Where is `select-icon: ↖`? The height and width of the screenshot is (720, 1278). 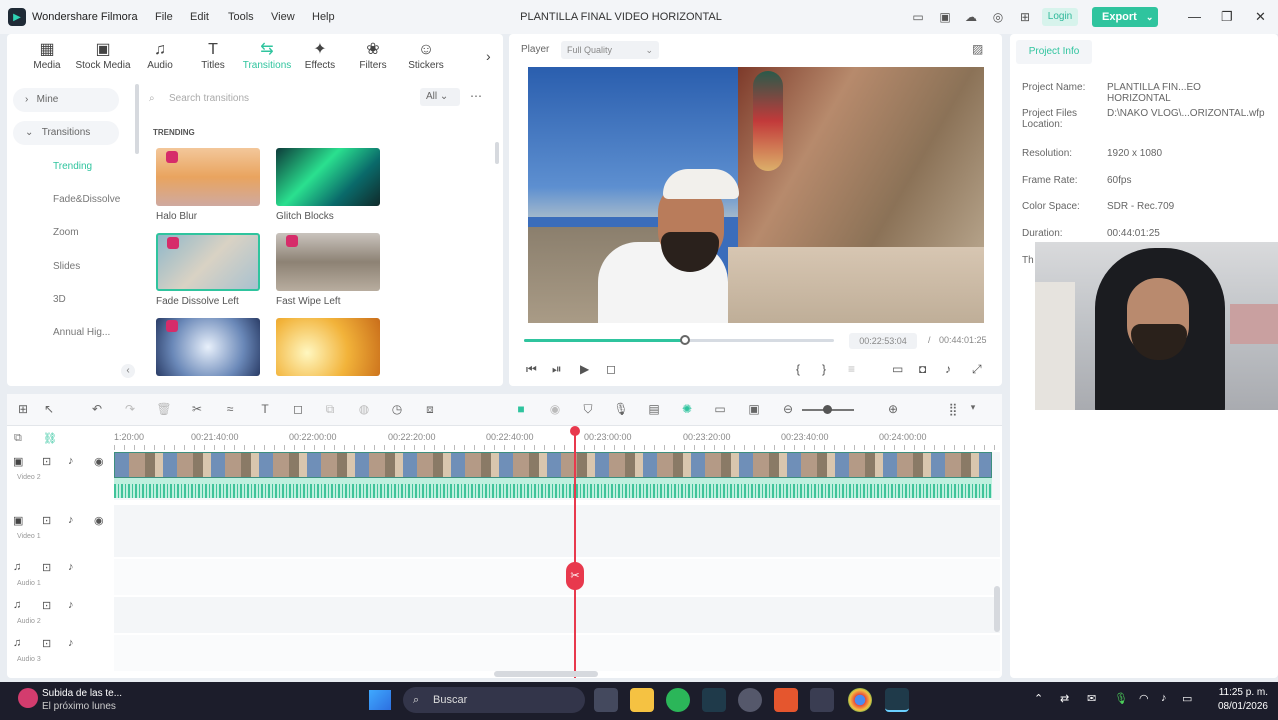 select-icon: ↖ is located at coordinates (49, 409).